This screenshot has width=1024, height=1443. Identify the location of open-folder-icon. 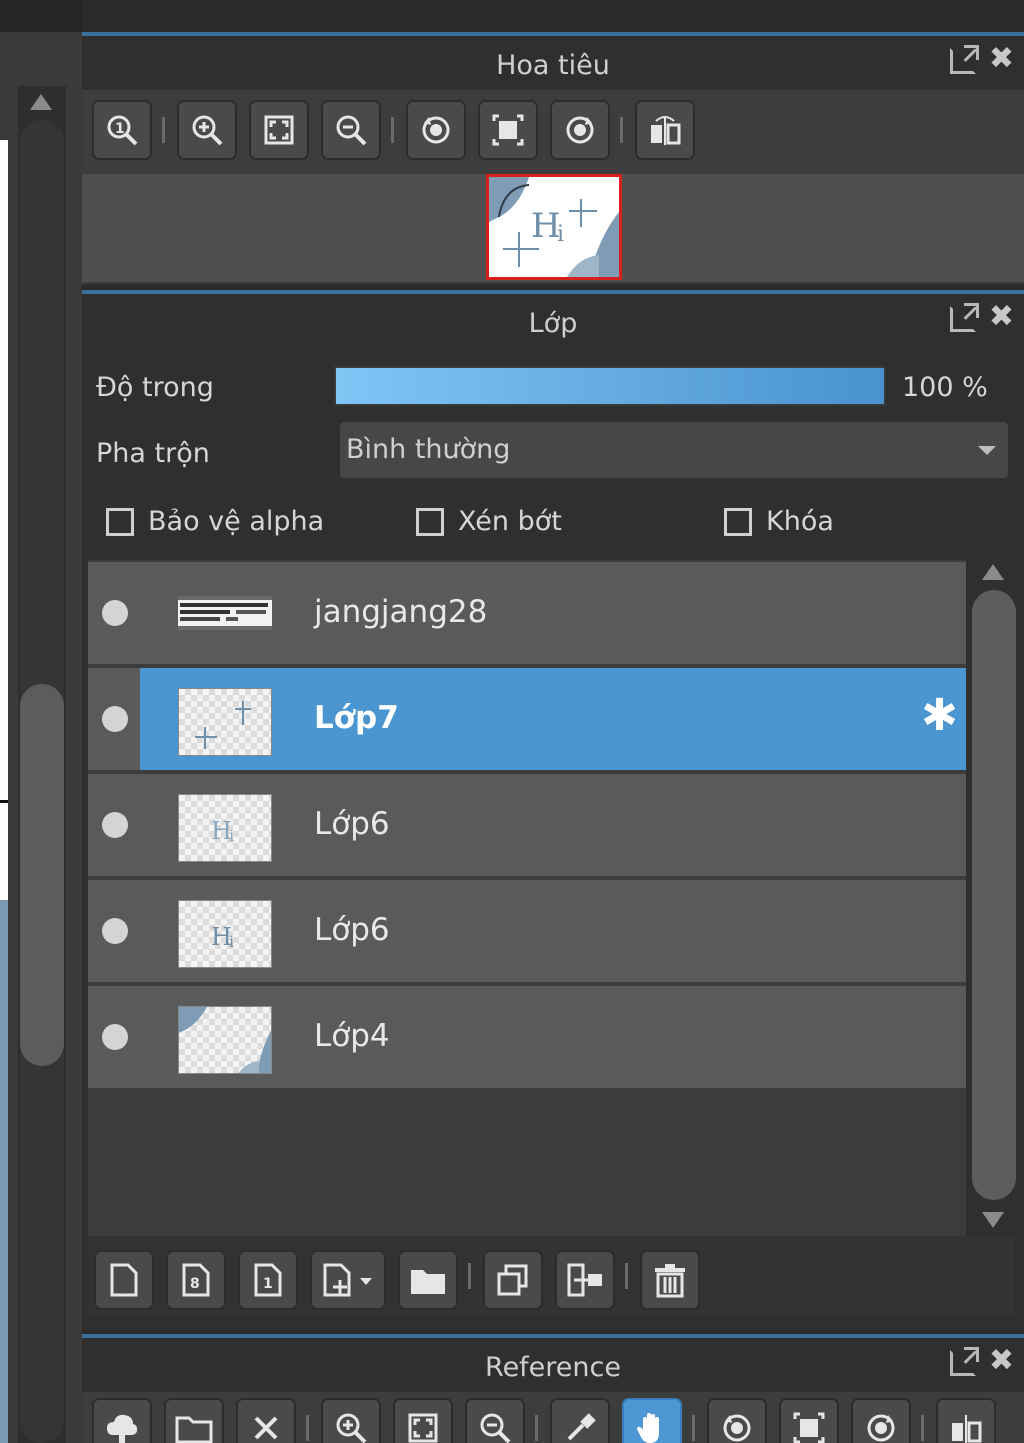
(194, 1429).